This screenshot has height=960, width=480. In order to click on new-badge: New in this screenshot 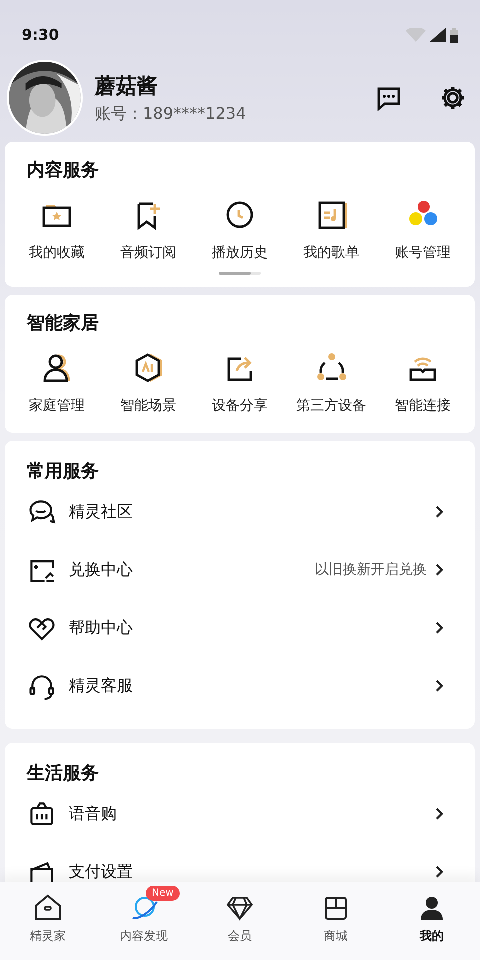, I will do `click(163, 893)`.